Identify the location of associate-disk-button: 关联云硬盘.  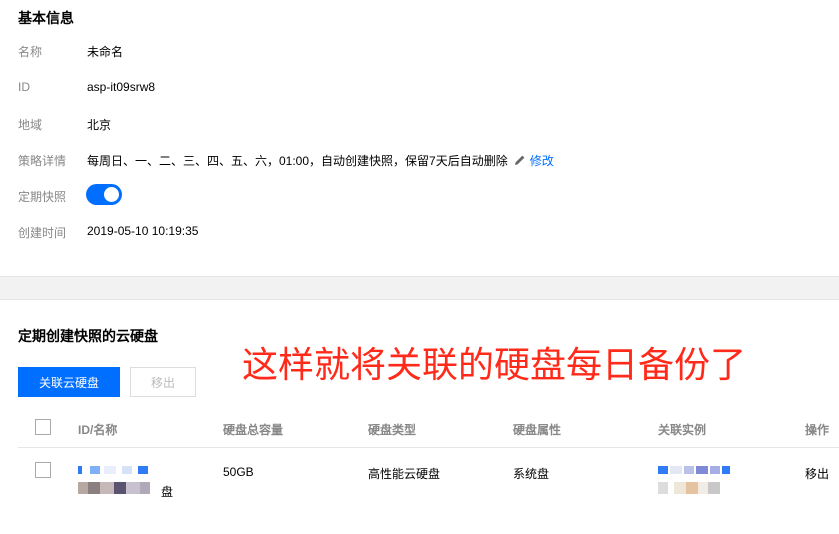
(69, 382).